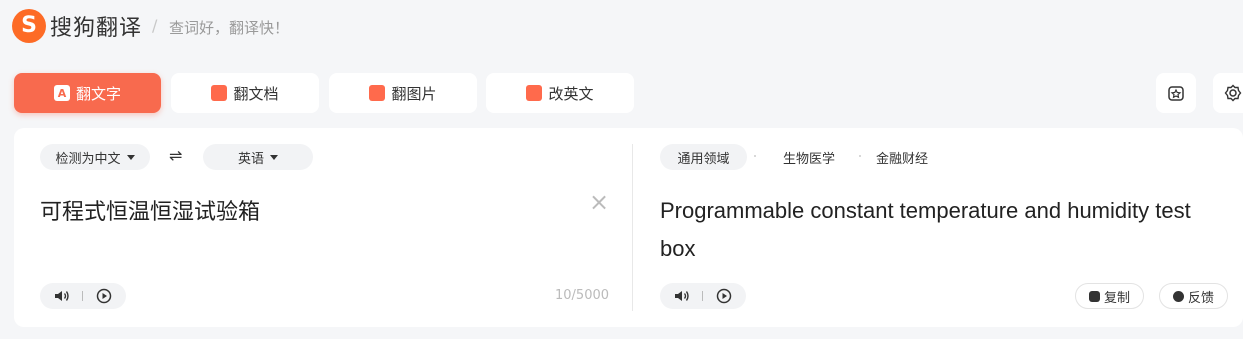 This screenshot has height=339, width=1243. I want to click on tab-translate-image: 翻图片, so click(403, 93).